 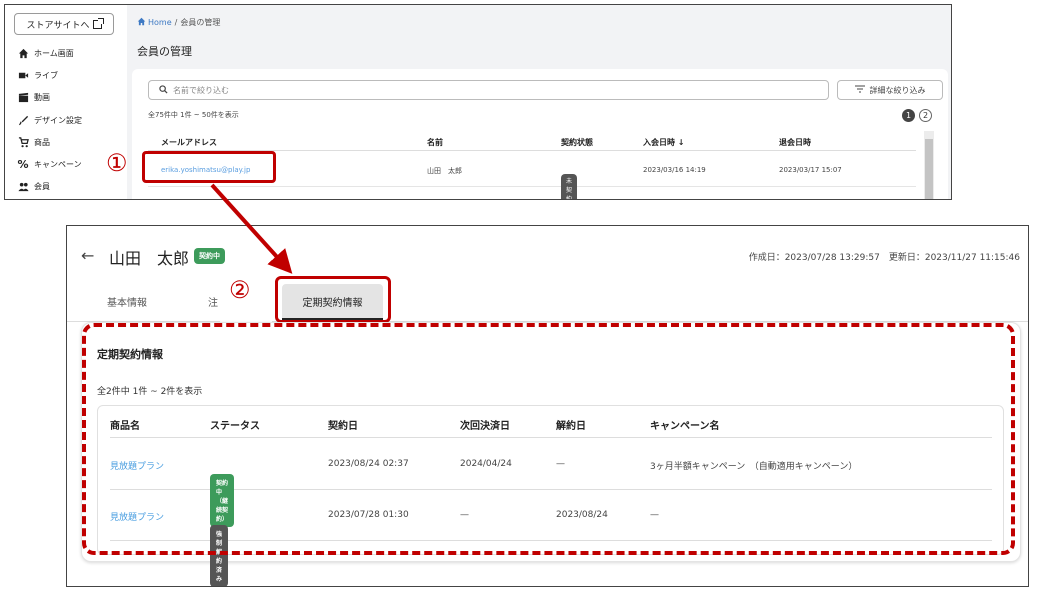 I want to click on breadcrumb: Home / 会員の管理, so click(x=178, y=22).